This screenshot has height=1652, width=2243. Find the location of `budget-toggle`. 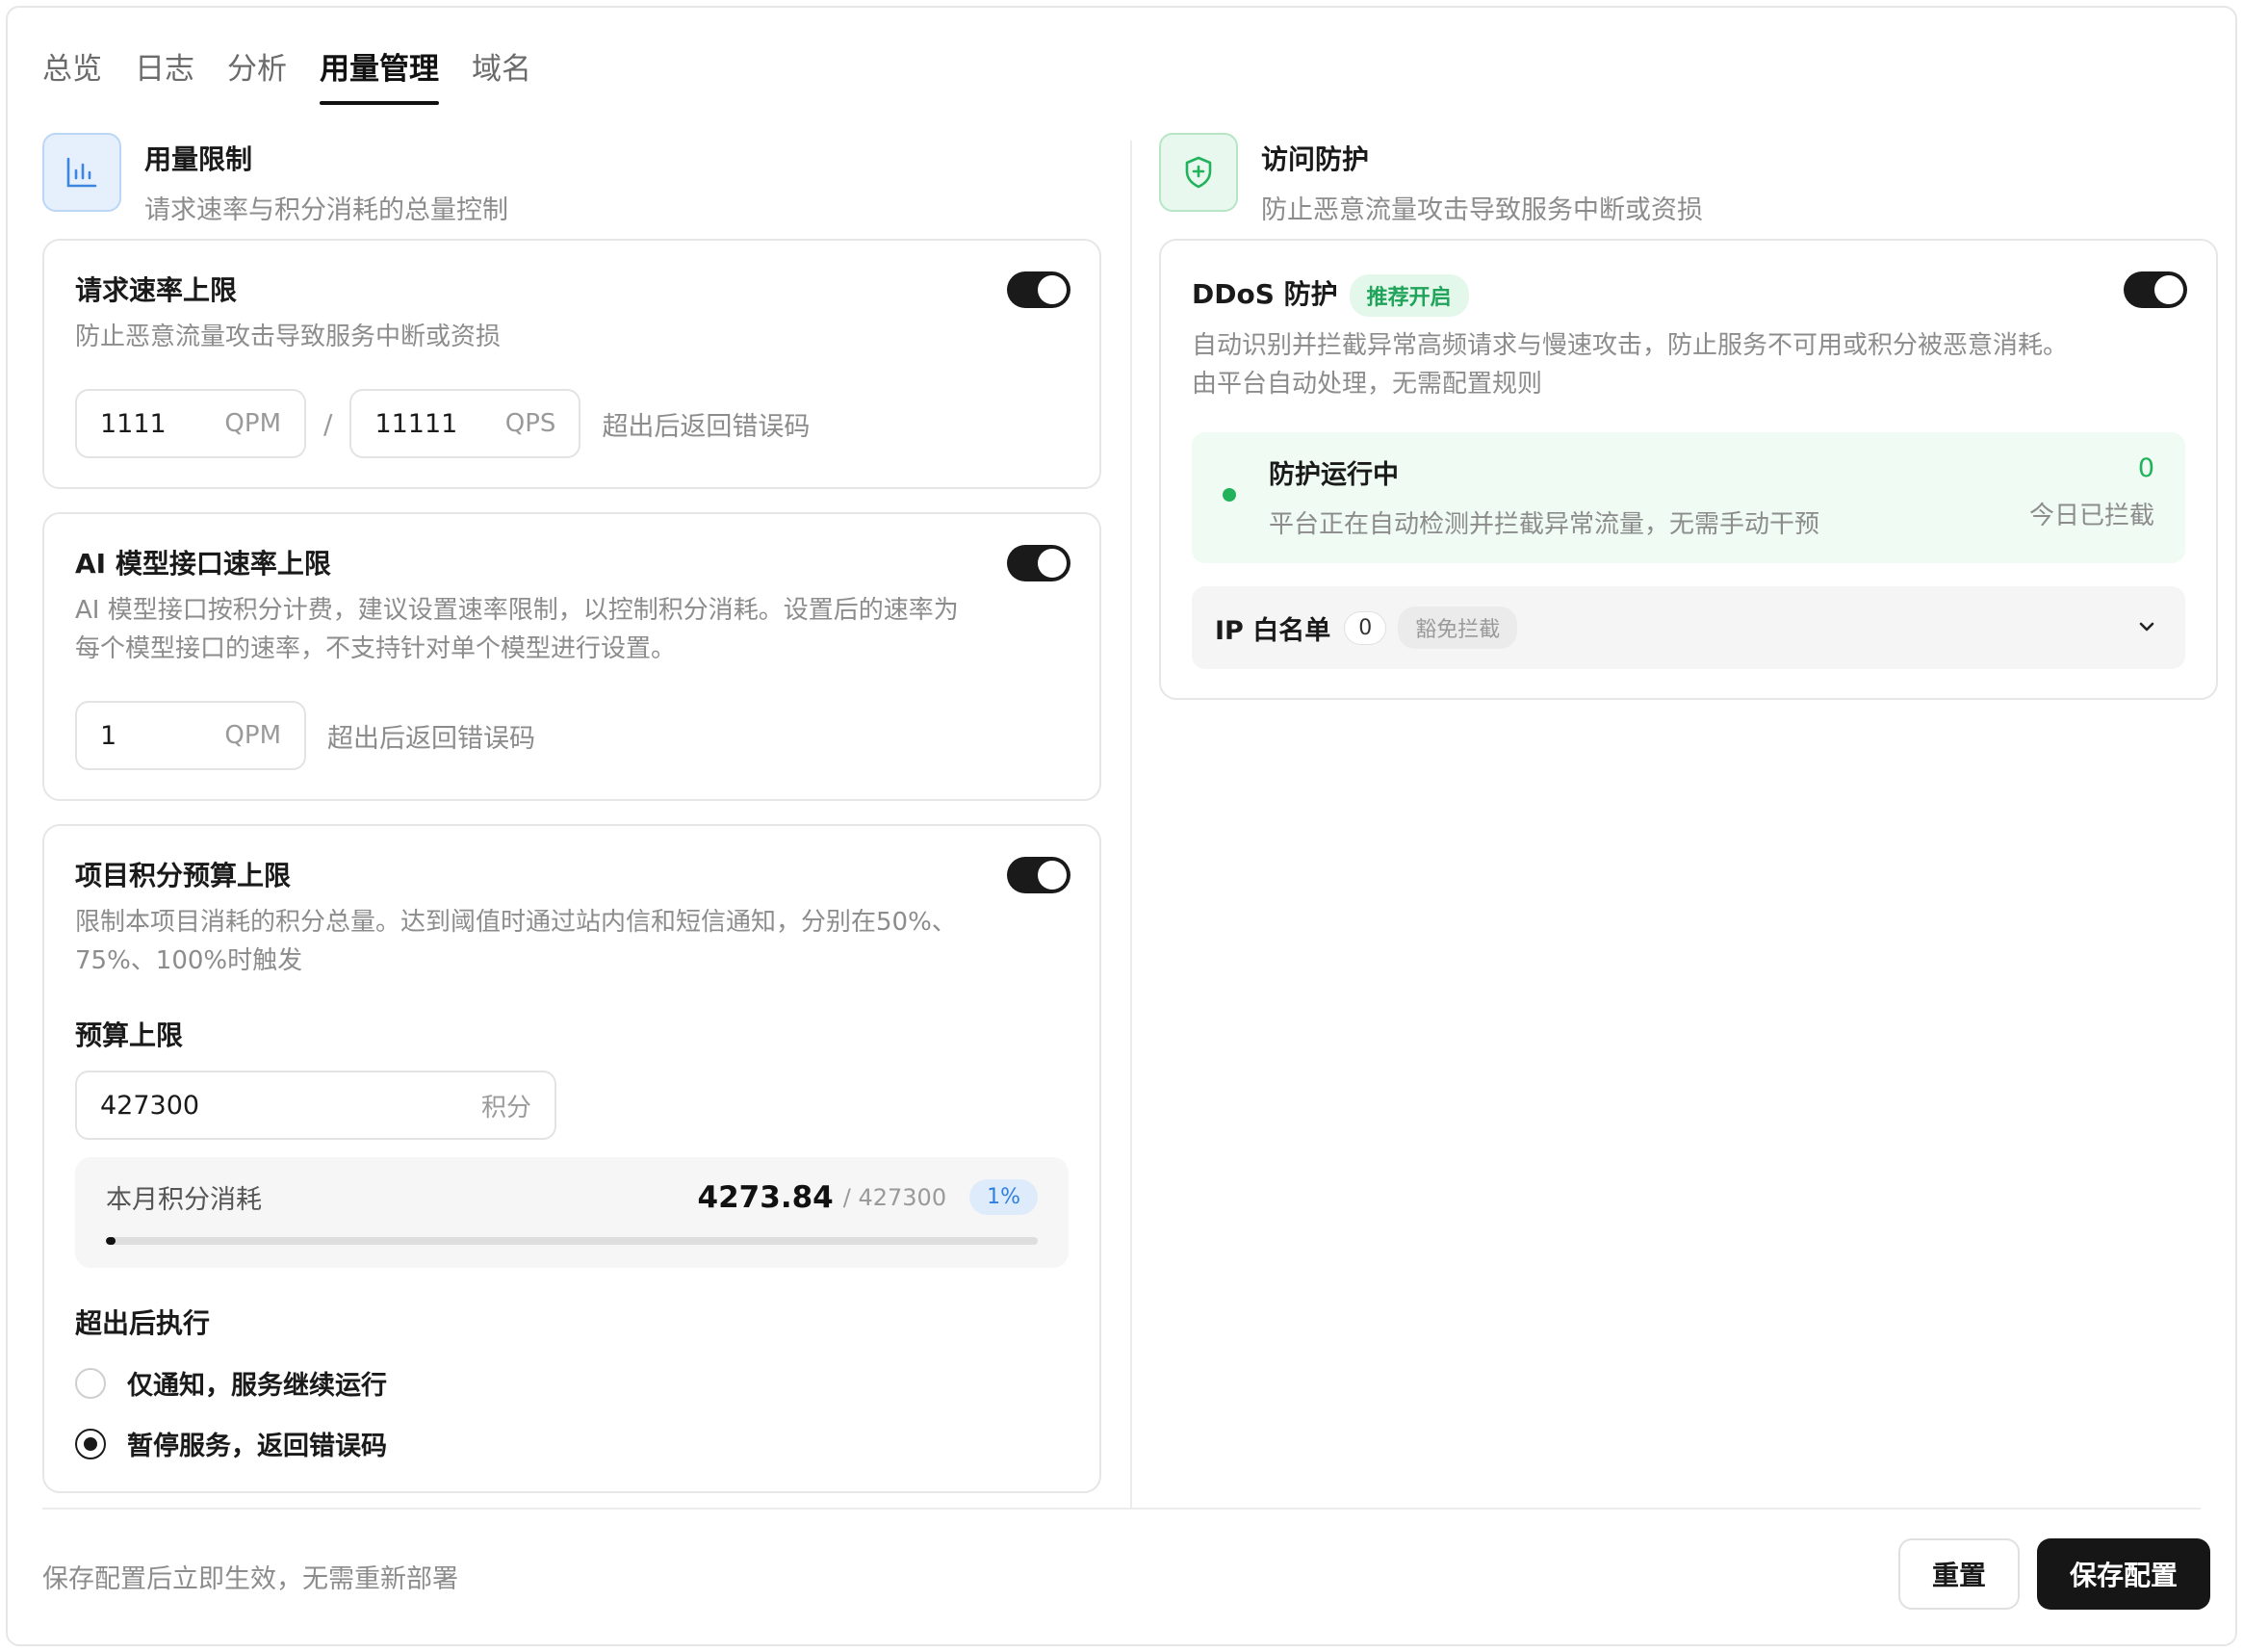

budget-toggle is located at coordinates (1038, 875).